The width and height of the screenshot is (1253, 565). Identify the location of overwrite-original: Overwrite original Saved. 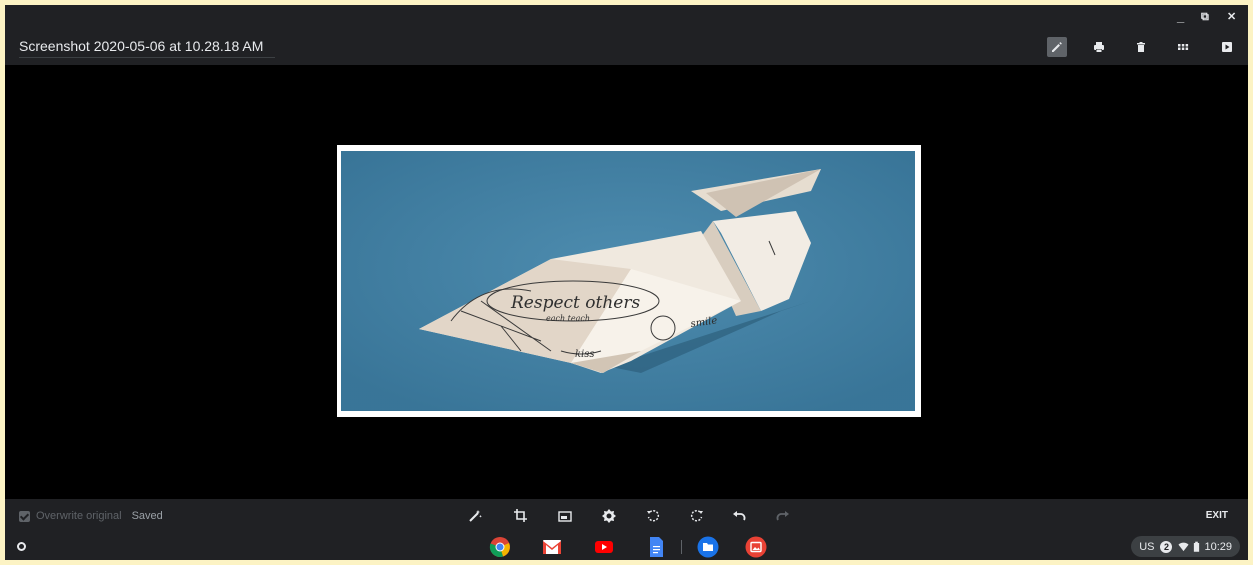
(91, 516).